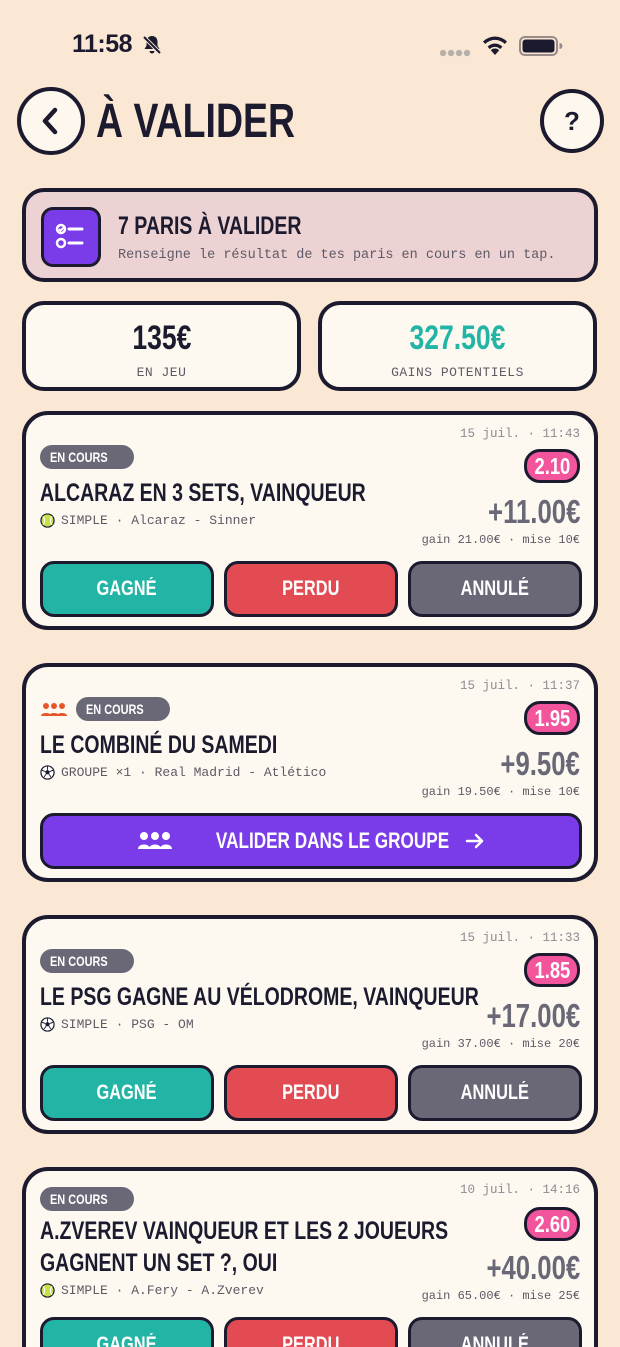 The width and height of the screenshot is (620, 1347). What do you see at coordinates (474, 841) in the screenshot?
I see `arrow-right-icon` at bounding box center [474, 841].